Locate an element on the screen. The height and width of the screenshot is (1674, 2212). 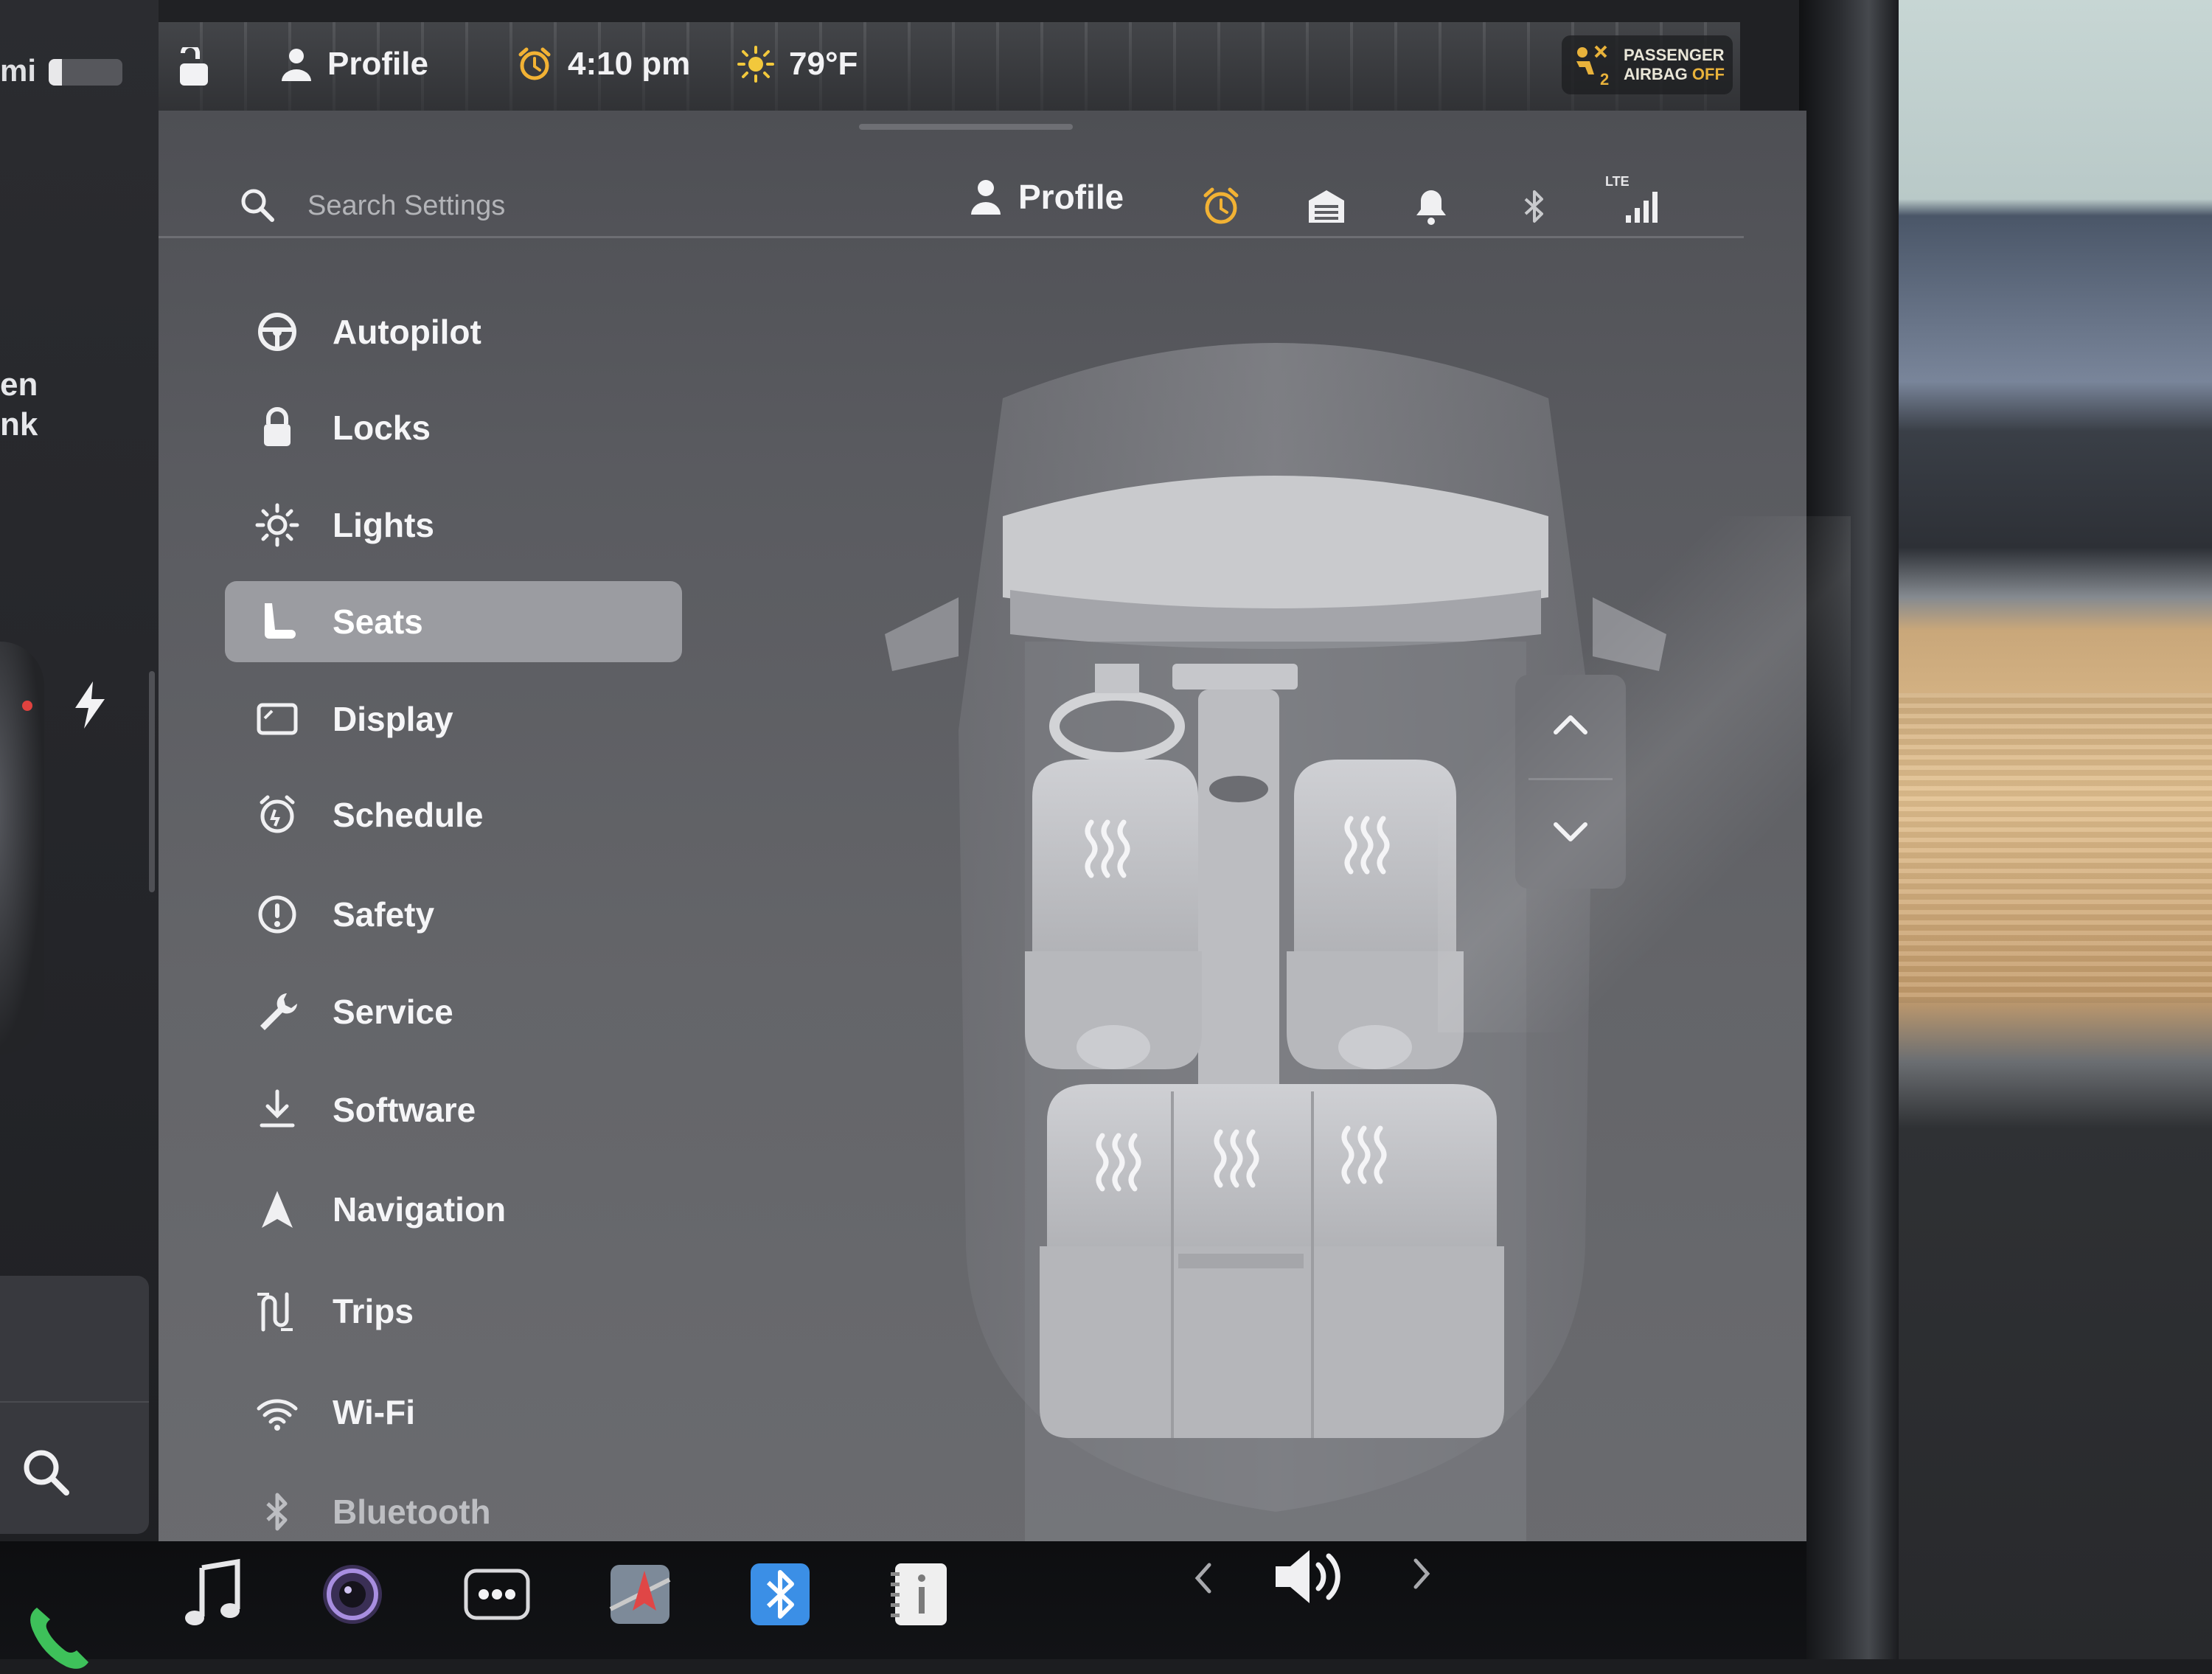
navigation-arrow-icon is located at coordinates (277, 1209).